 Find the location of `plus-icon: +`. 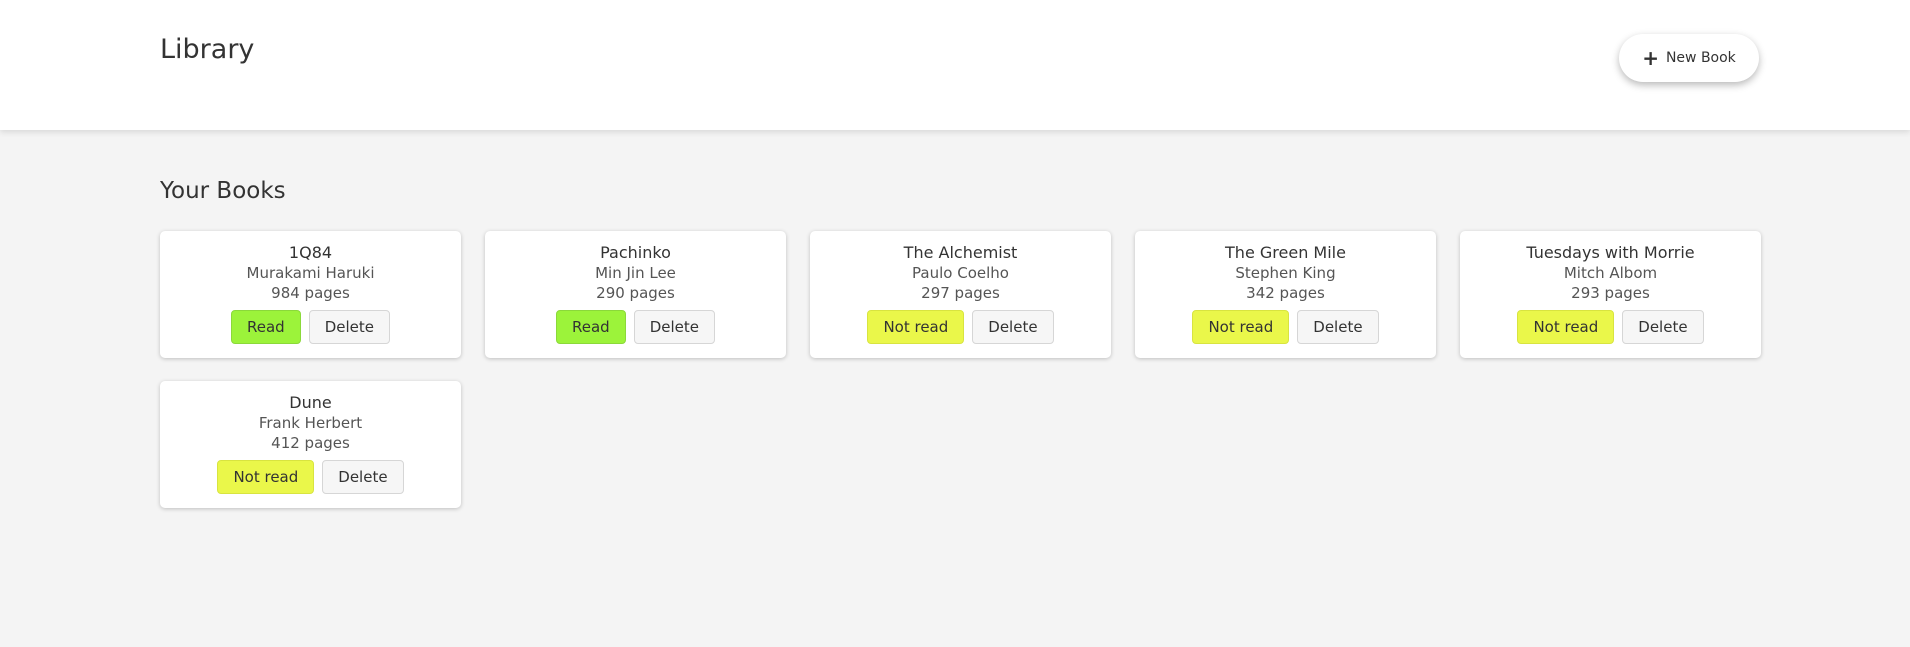

plus-icon: + is located at coordinates (1650, 58).